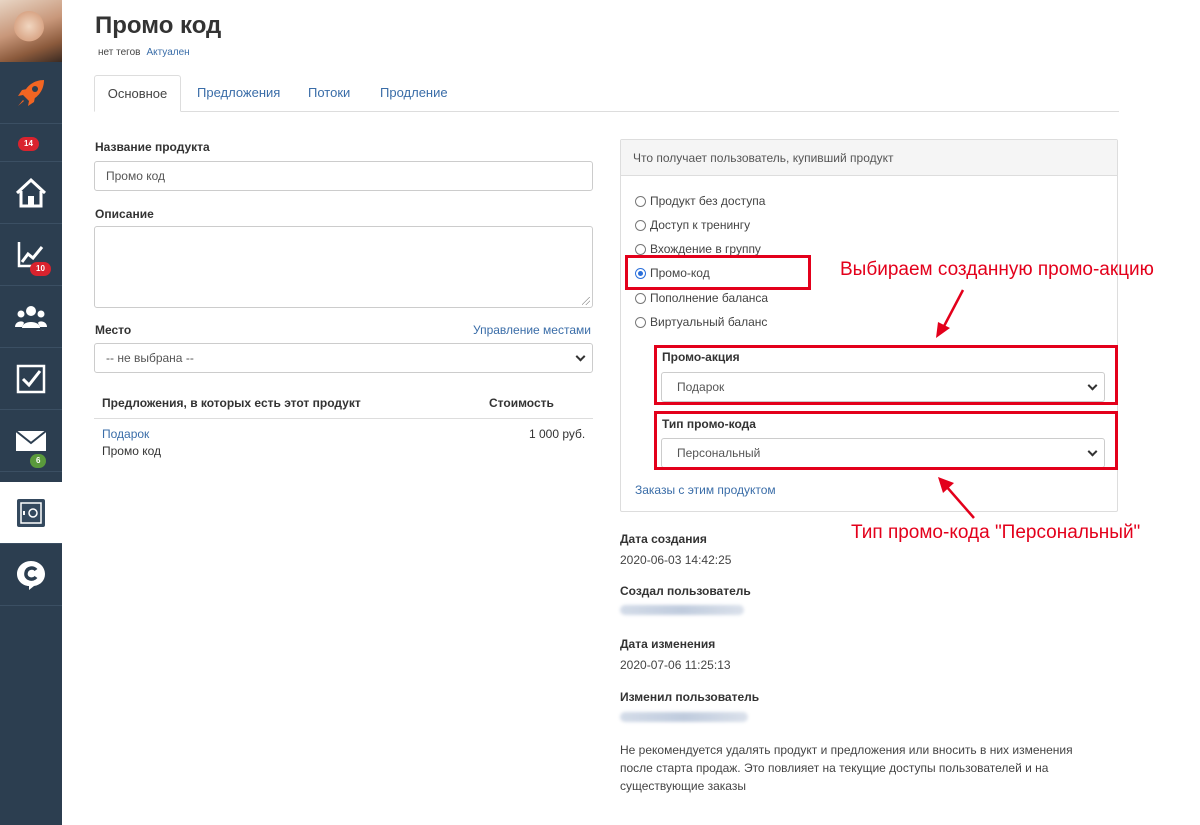 This screenshot has width=1200, height=825. Describe the element at coordinates (31, 31) in the screenshot. I see `avatar` at that location.